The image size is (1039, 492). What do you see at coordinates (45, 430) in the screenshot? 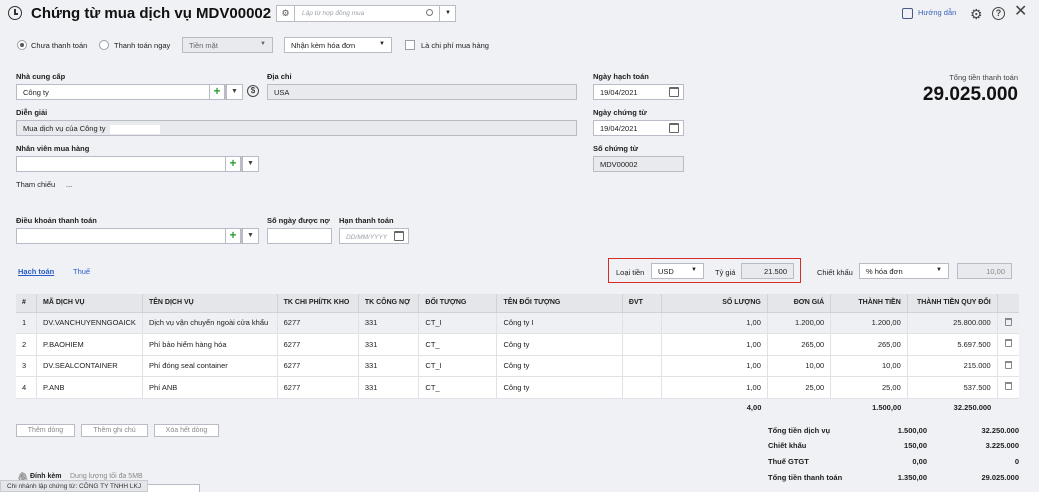
I see `add-row-button: Thêm dòng` at bounding box center [45, 430].